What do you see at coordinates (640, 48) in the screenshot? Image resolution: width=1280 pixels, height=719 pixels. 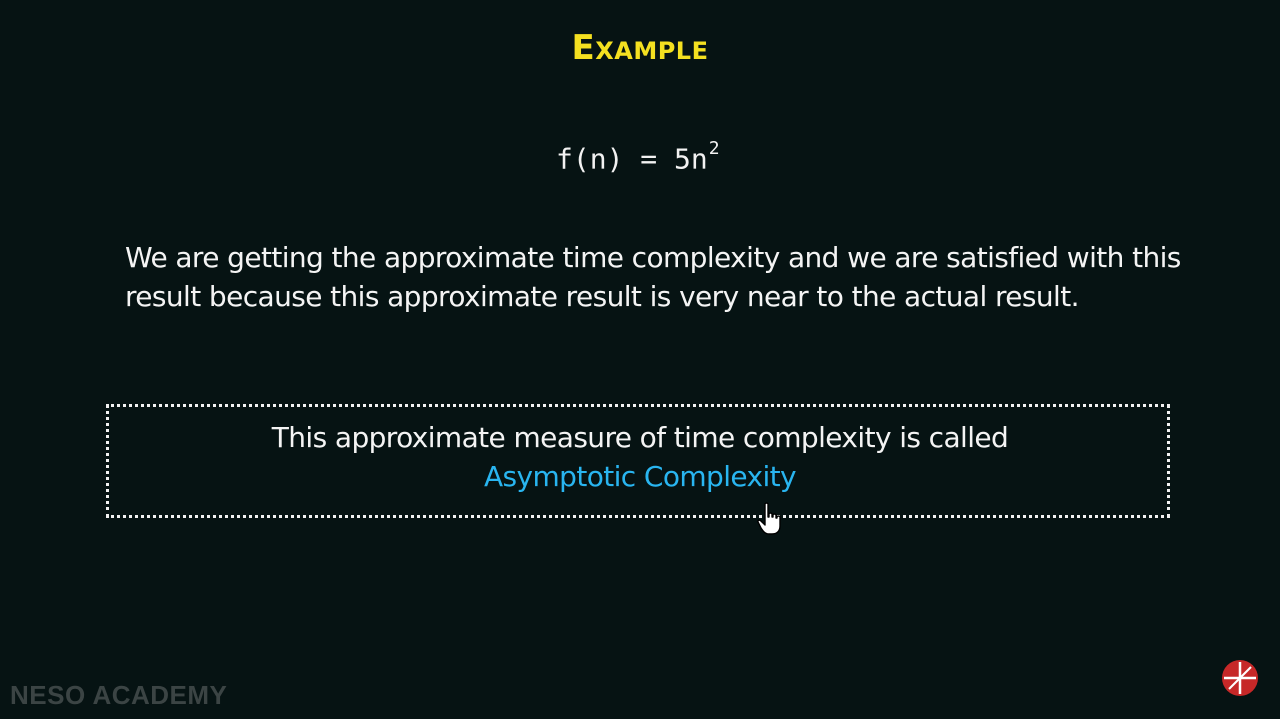 I see `slide-title: Example` at bounding box center [640, 48].